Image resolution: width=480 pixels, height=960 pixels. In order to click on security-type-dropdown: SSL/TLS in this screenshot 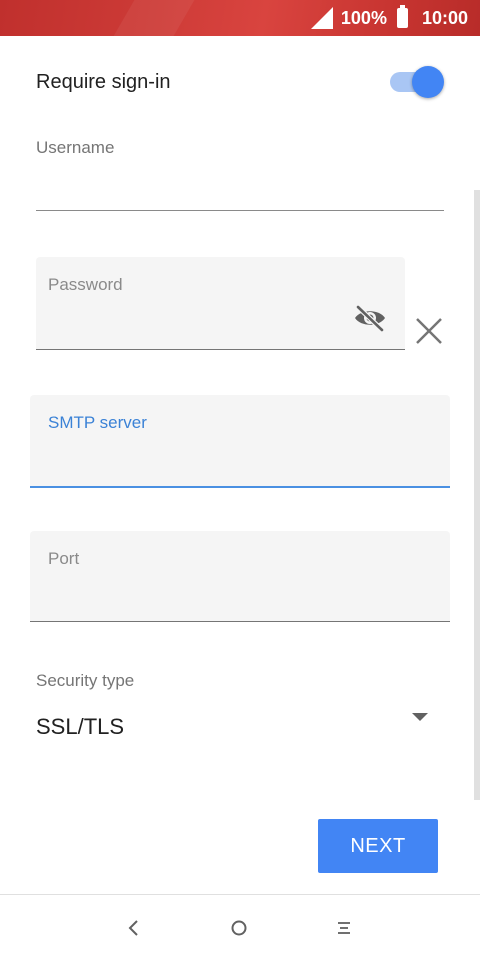, I will do `click(80, 727)`.